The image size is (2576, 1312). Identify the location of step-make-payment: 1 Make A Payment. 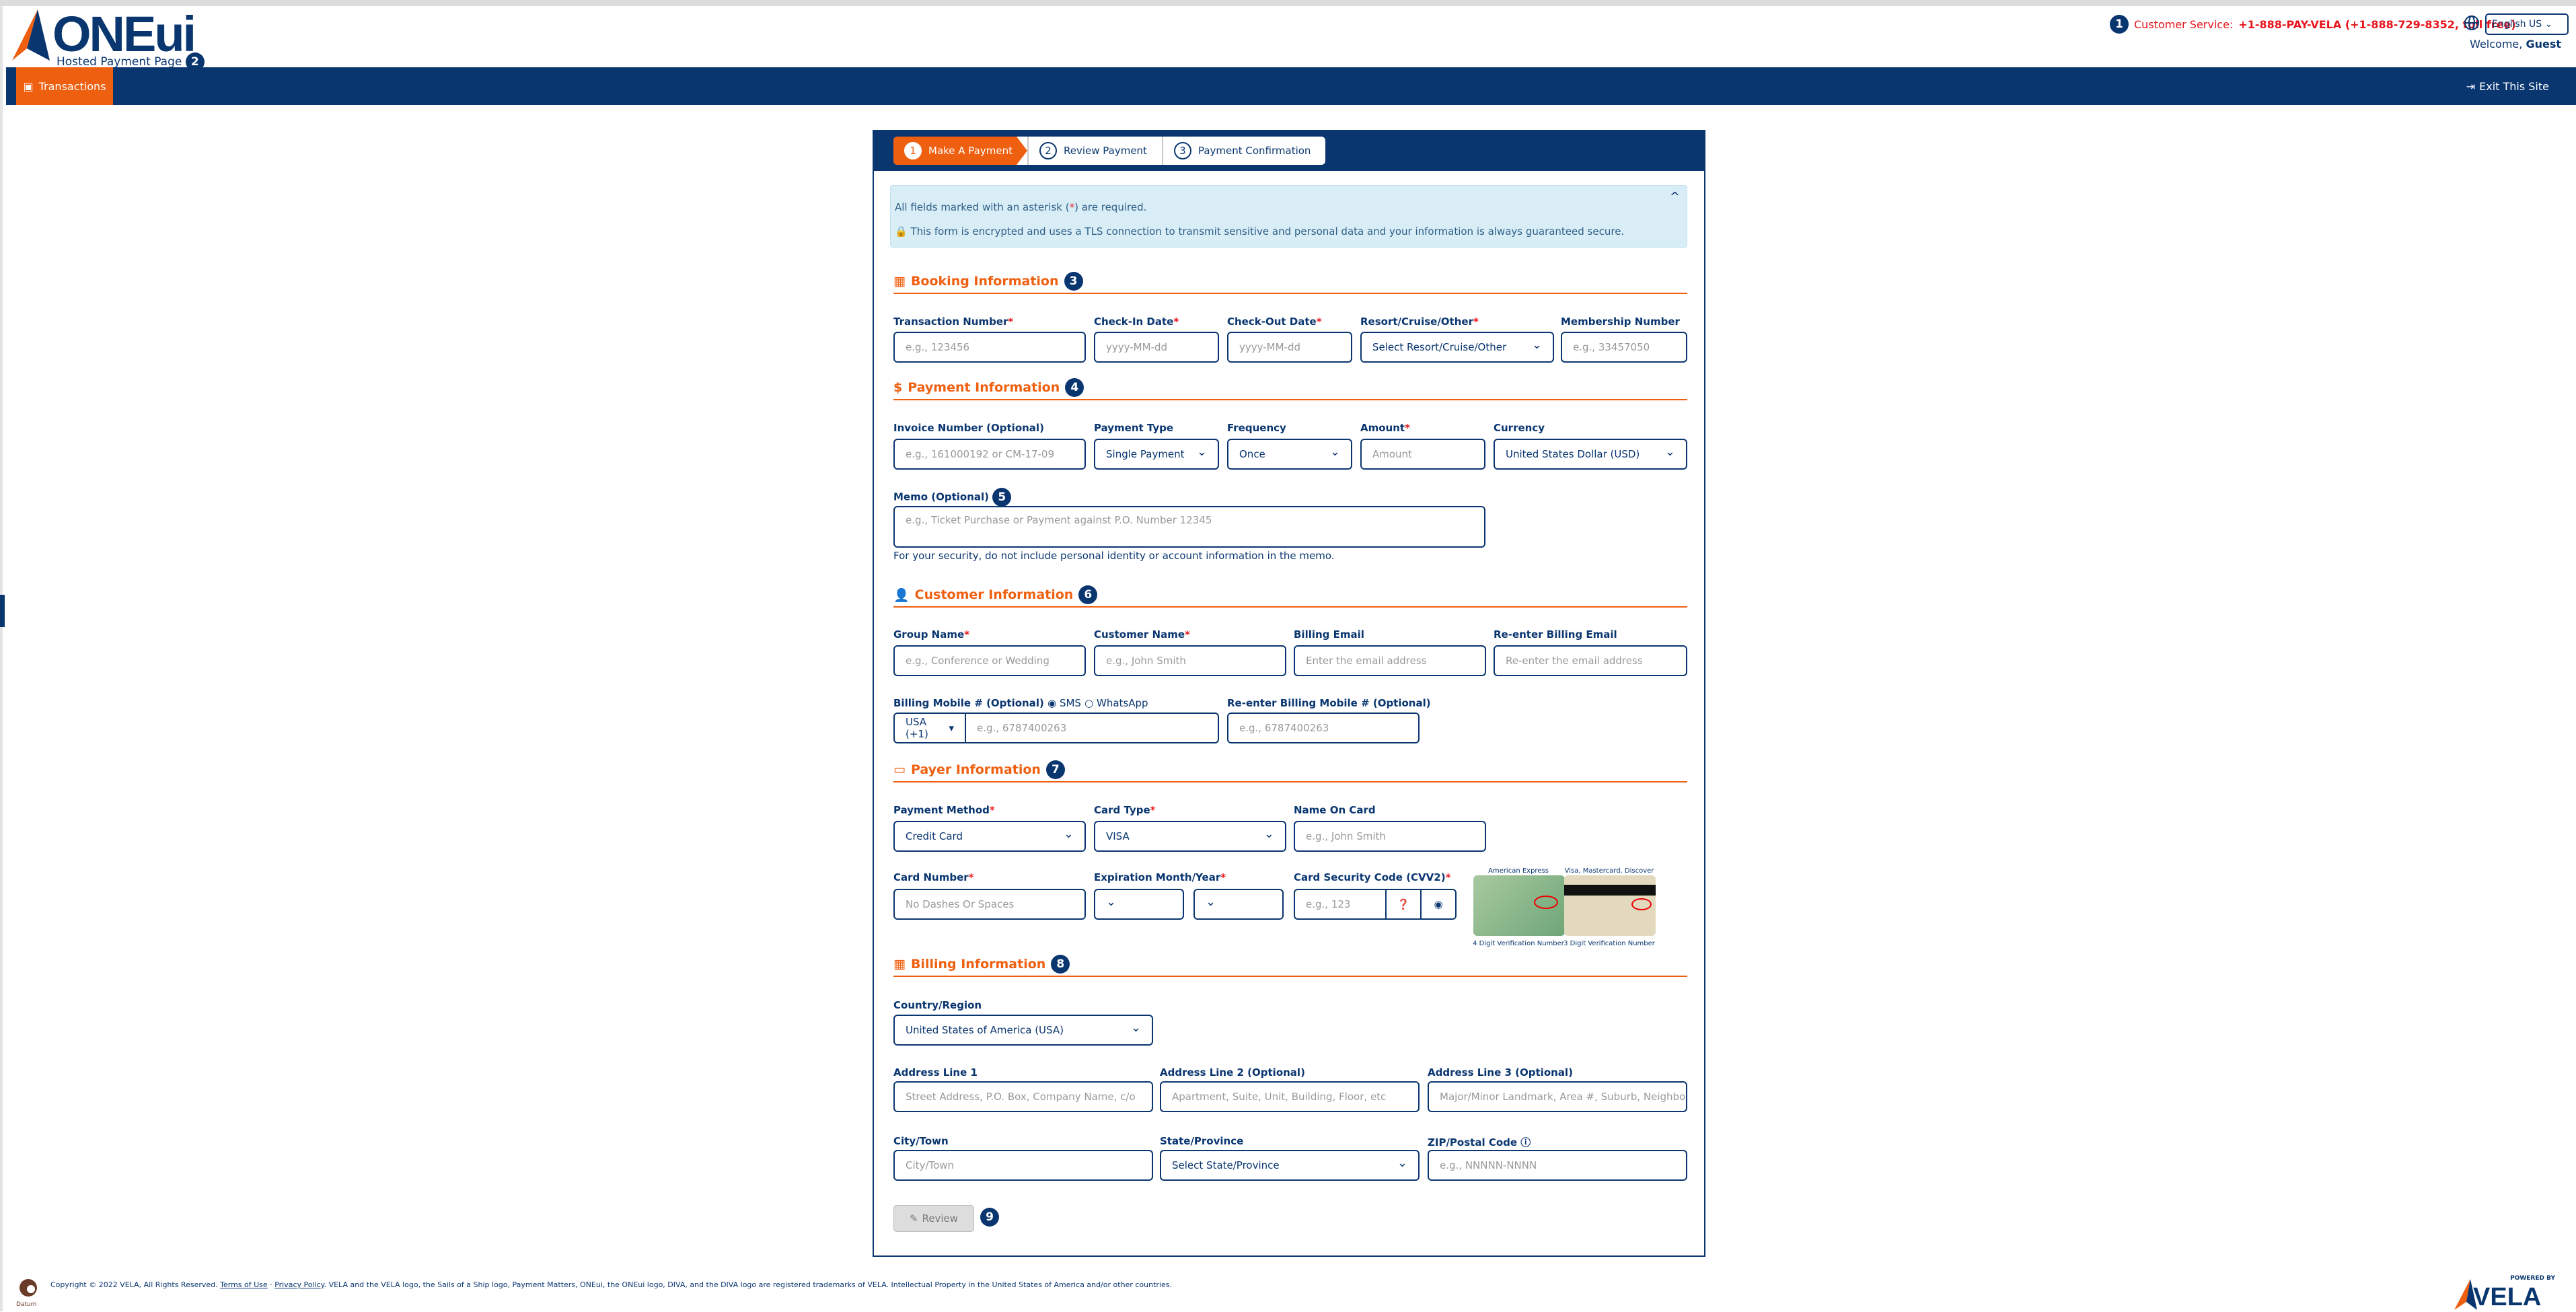
(960, 151).